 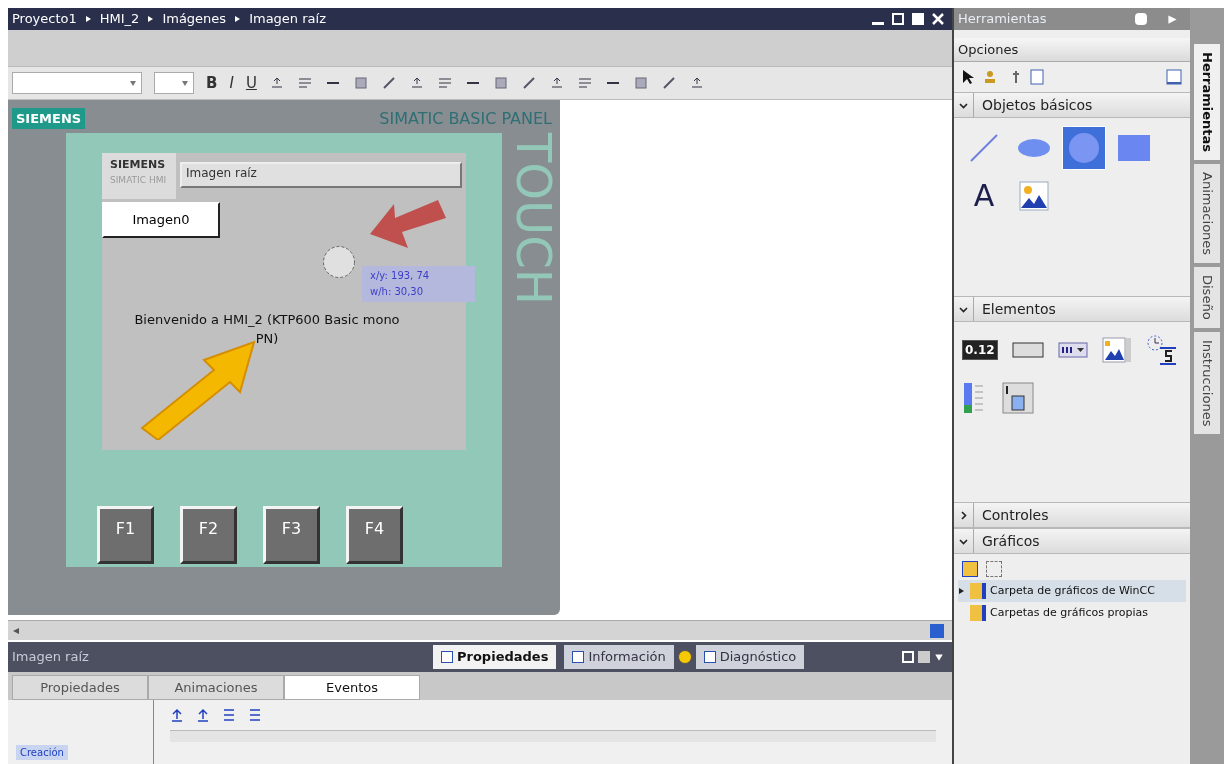 What do you see at coordinates (1027, 350) in the screenshot?
I see `button-tool-icon` at bounding box center [1027, 350].